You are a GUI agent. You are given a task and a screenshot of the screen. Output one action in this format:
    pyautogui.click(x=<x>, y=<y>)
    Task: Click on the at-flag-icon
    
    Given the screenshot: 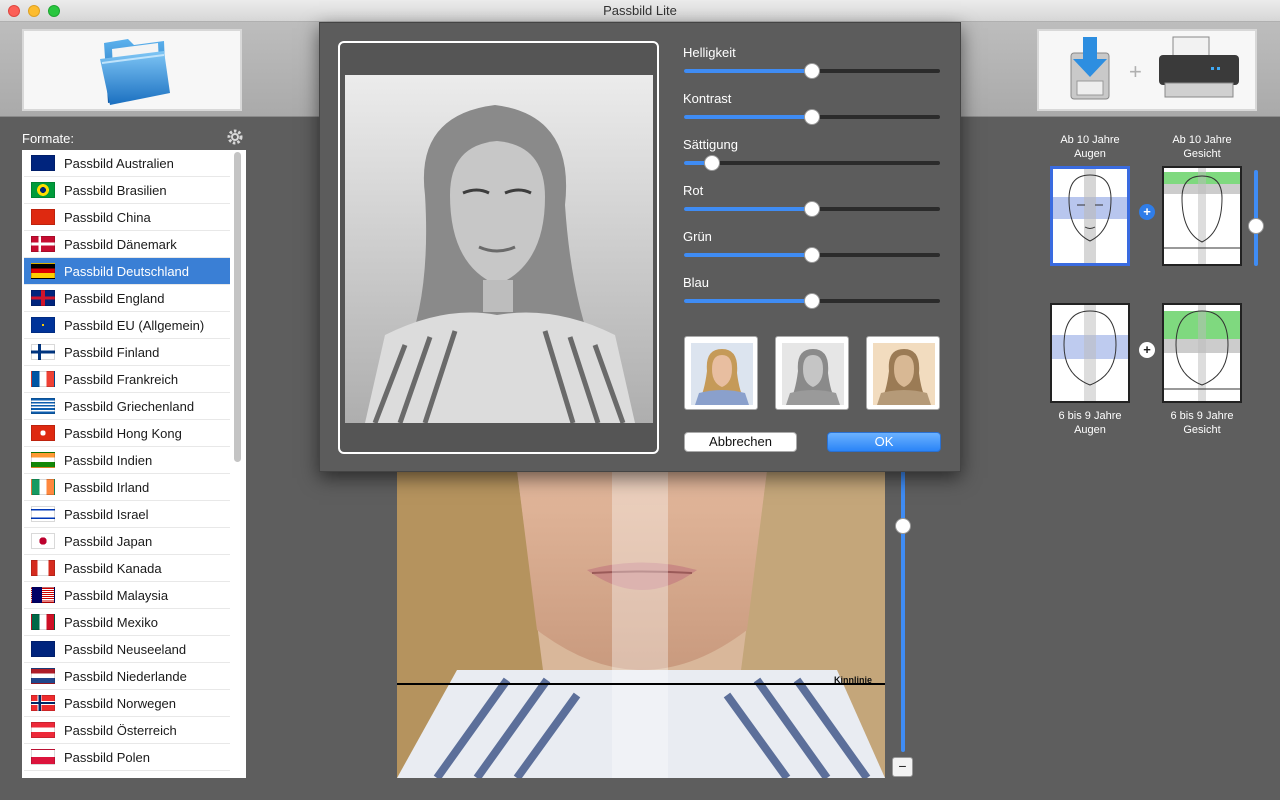 What is the action you would take?
    pyautogui.click(x=43, y=730)
    